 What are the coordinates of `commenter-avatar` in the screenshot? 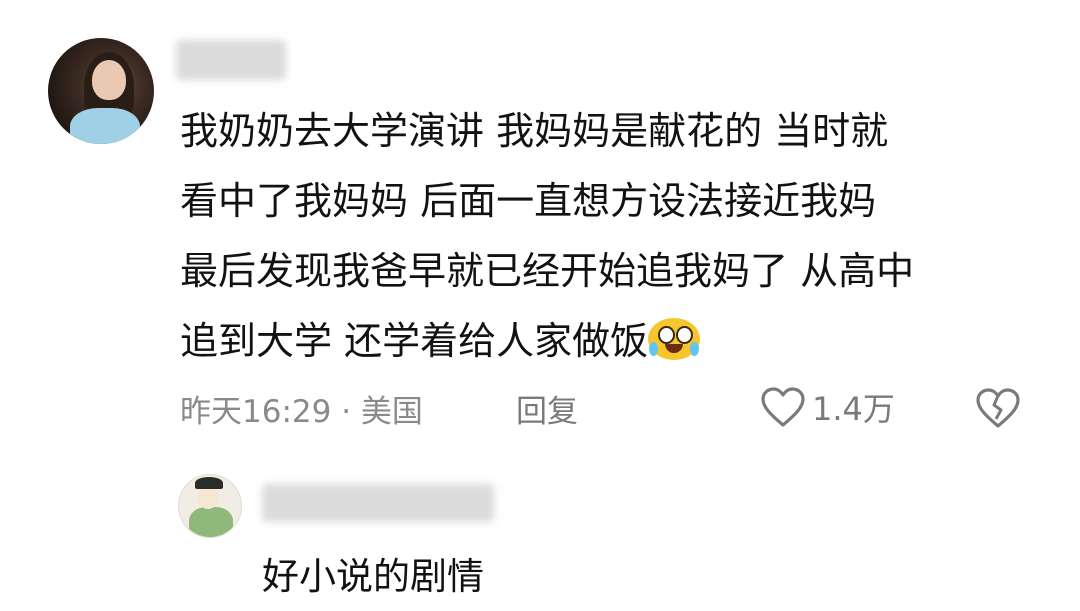 It's located at (101, 91).